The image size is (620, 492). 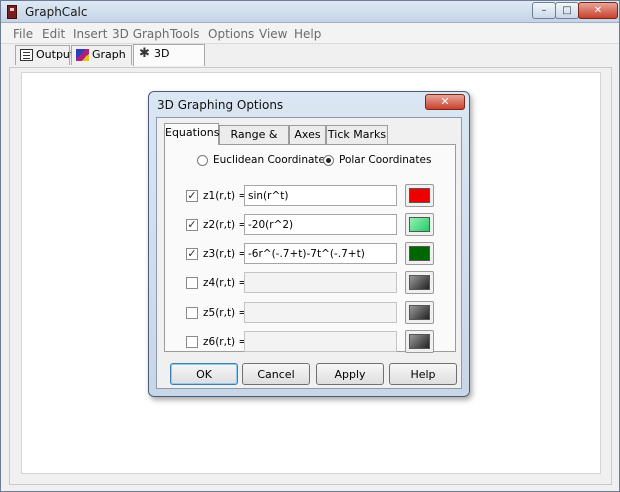 What do you see at coordinates (169, 61) in the screenshot?
I see `tab-3d-graph: ✱ 3D Graph` at bounding box center [169, 61].